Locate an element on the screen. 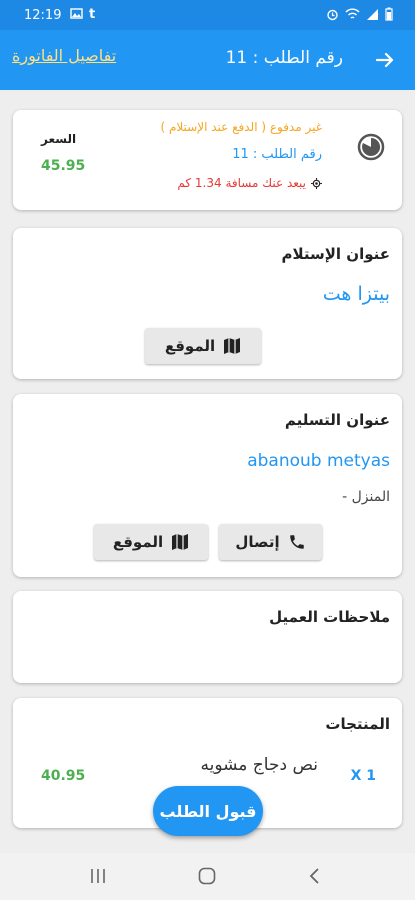  app-bar: تفاصيل الفاتورة رقم الطلب : 11 is located at coordinates (207, 60).